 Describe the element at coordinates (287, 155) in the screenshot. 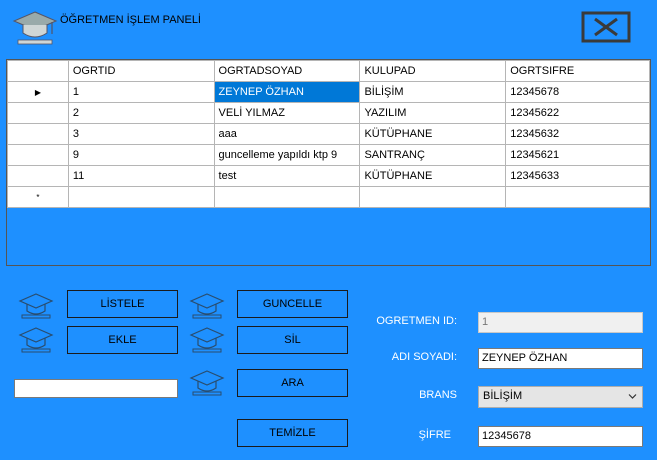

I see `table-cell: guncelleme yapıldı ktp 9` at that location.